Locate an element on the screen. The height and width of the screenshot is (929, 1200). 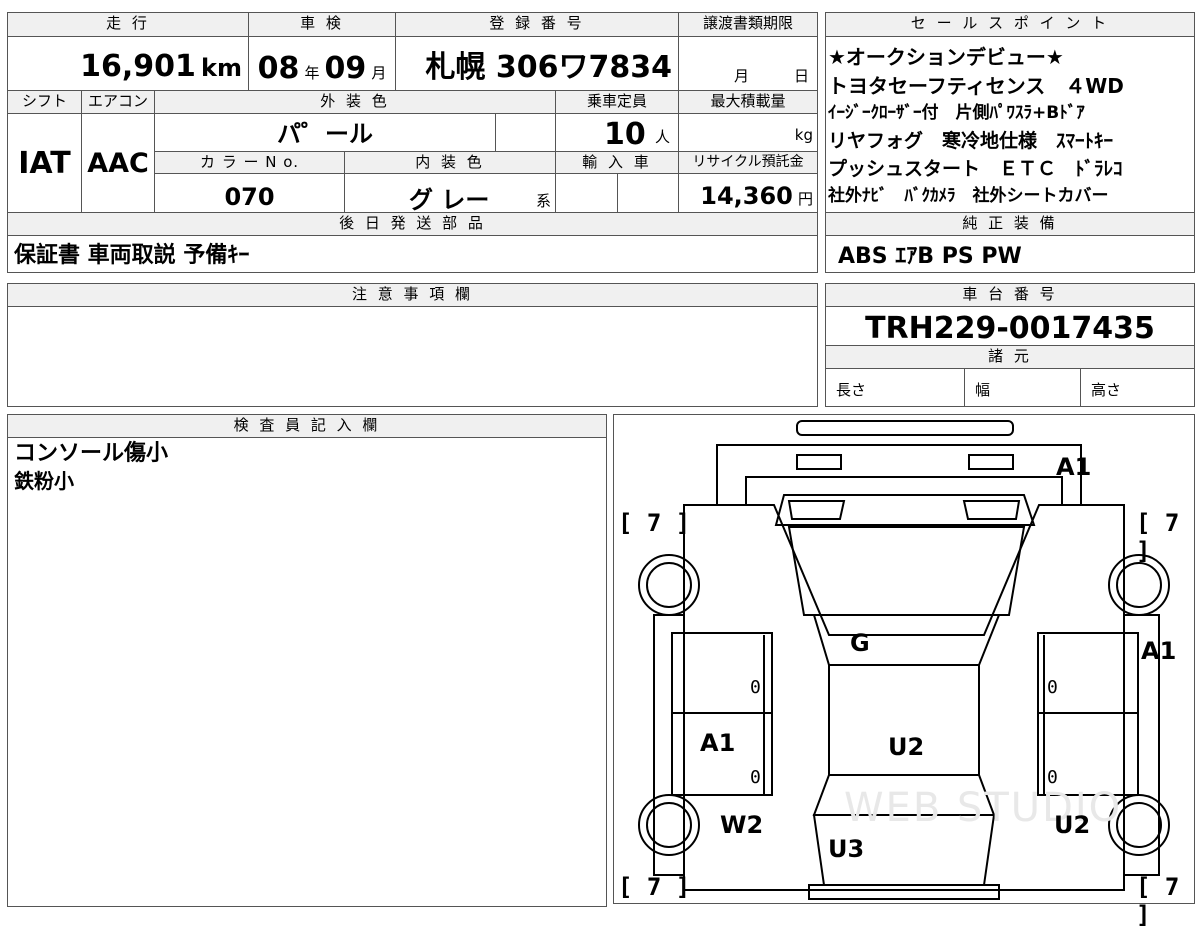
front-bumper-shape is located at coordinates (905, 428).